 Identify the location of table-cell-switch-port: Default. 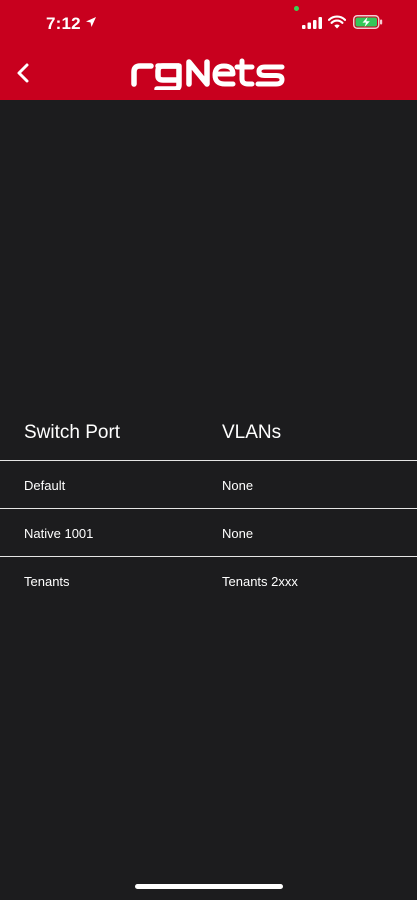
(45, 485).